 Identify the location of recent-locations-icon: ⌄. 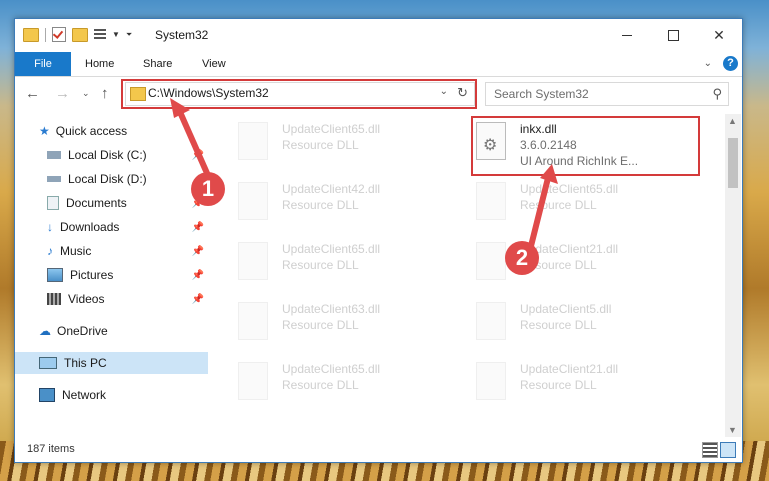
(86, 93).